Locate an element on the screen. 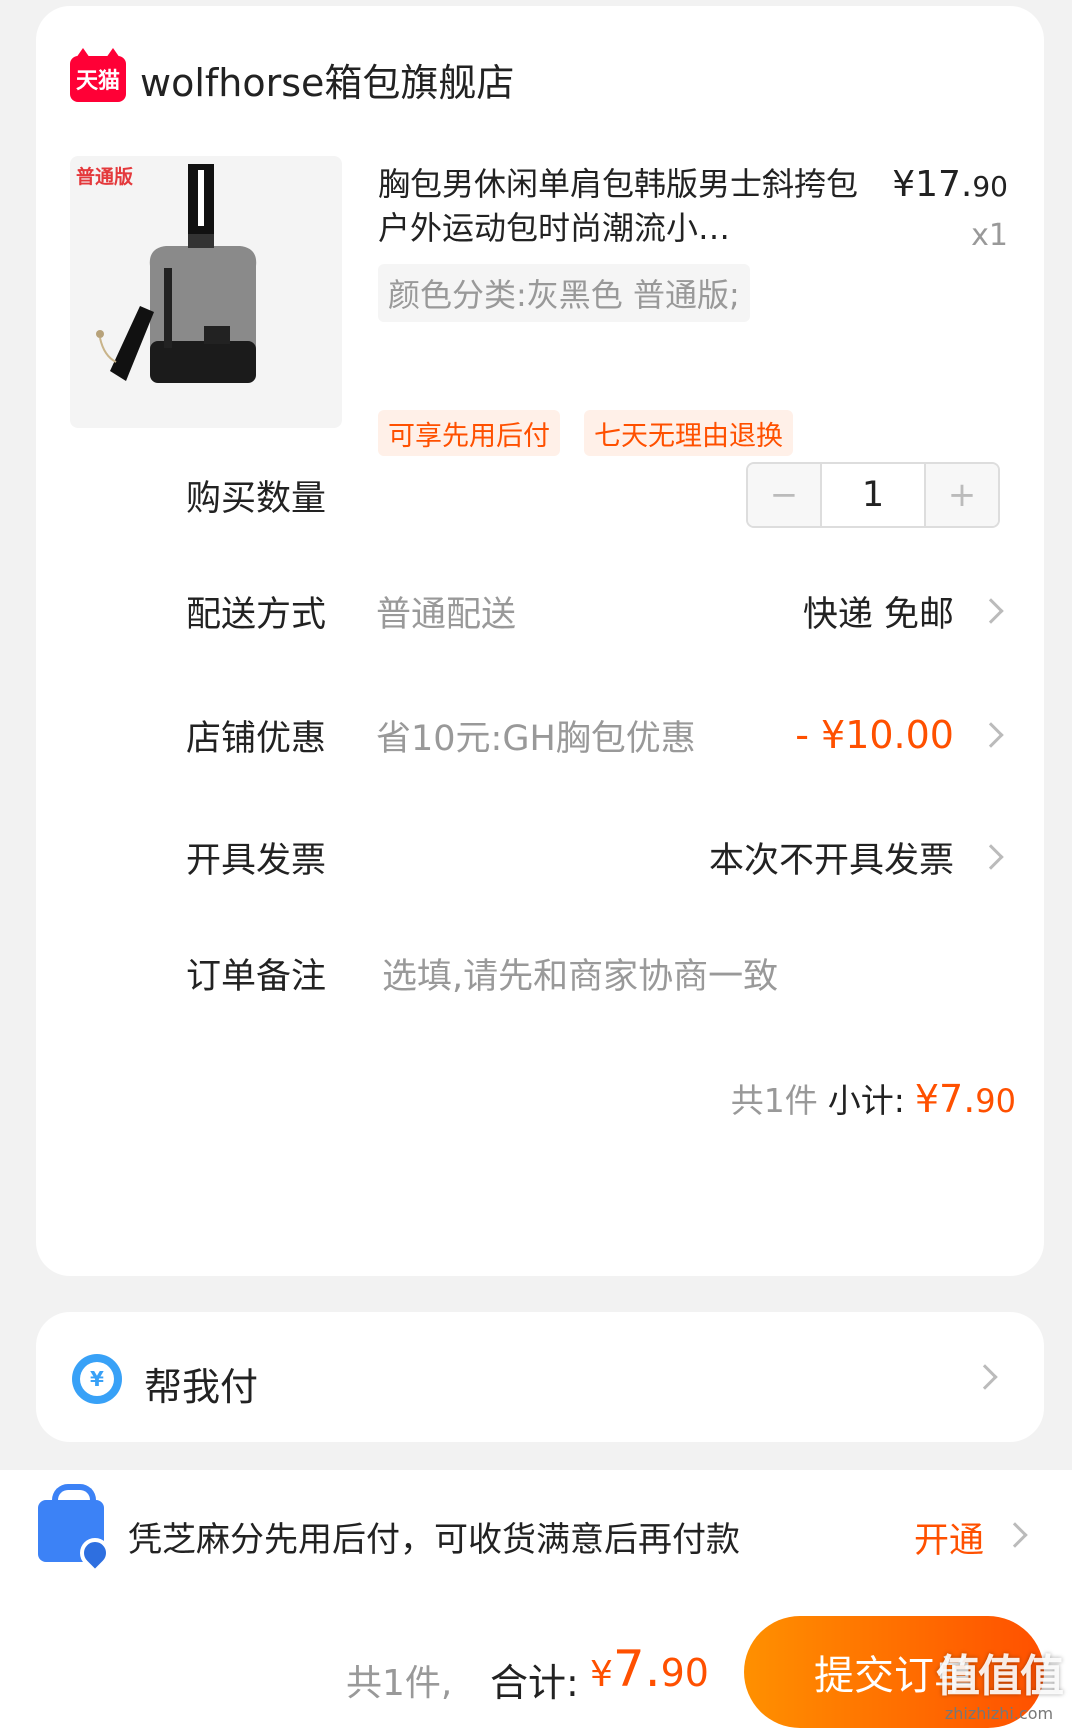 The height and width of the screenshot is (1729, 1072). order-note-label: 订单备注 is located at coordinates (256, 976).